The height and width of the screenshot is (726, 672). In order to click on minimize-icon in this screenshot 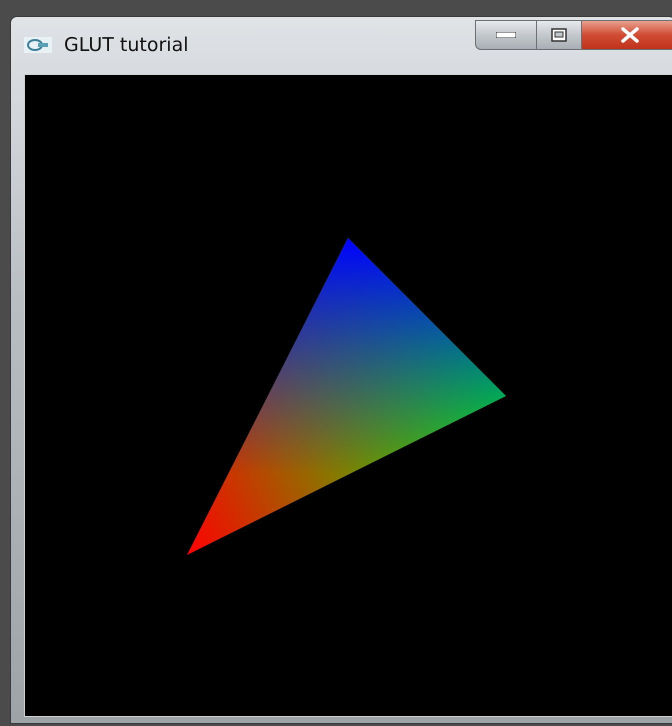, I will do `click(506, 35)`.